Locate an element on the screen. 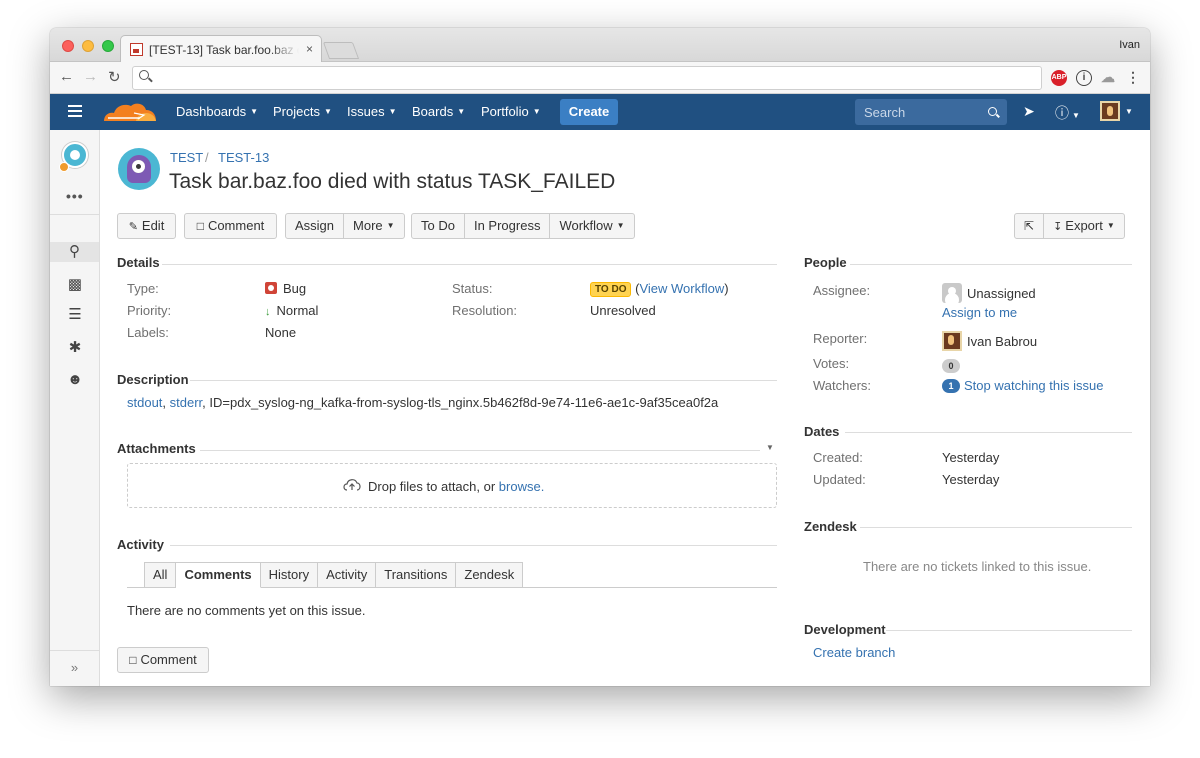 The width and height of the screenshot is (1200, 758). share-button: ⇱ is located at coordinates (1029, 226).